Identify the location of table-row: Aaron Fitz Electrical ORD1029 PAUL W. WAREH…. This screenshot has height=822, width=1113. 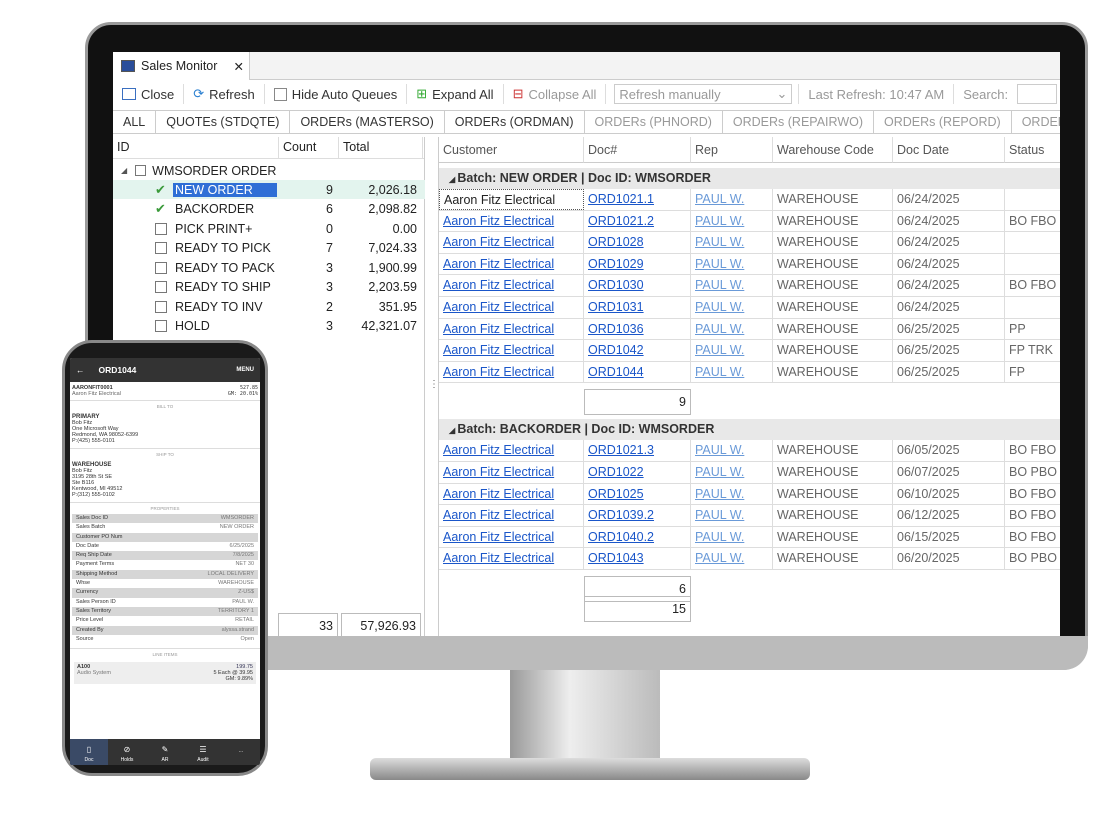
(749, 264).